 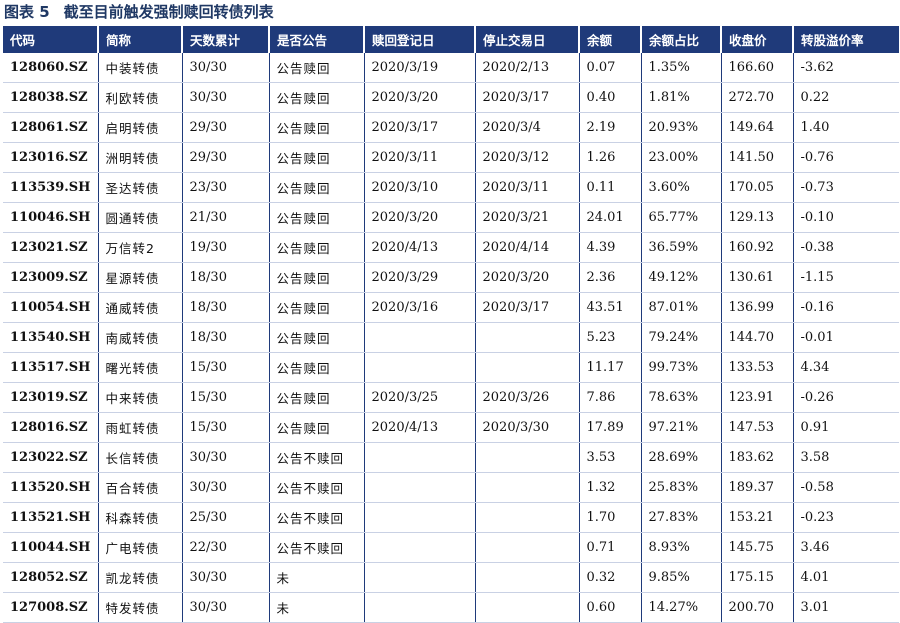 I want to click on header-trading-halt-date: 停止交易日, so click(x=527, y=39).